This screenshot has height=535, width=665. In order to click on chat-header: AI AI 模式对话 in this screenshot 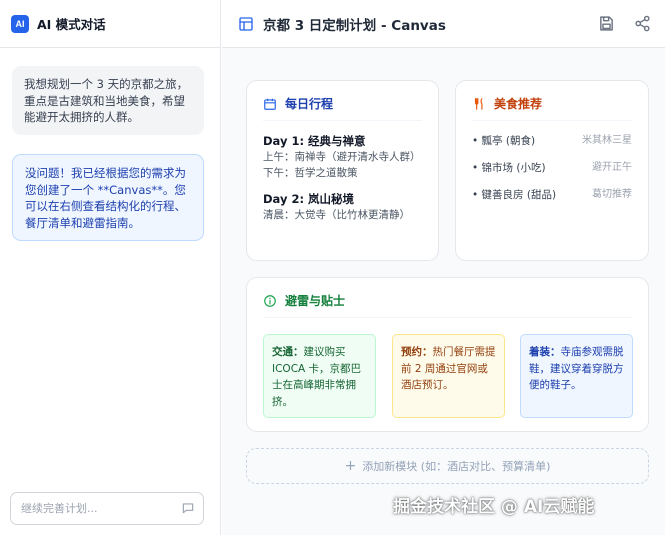, I will do `click(110, 24)`.